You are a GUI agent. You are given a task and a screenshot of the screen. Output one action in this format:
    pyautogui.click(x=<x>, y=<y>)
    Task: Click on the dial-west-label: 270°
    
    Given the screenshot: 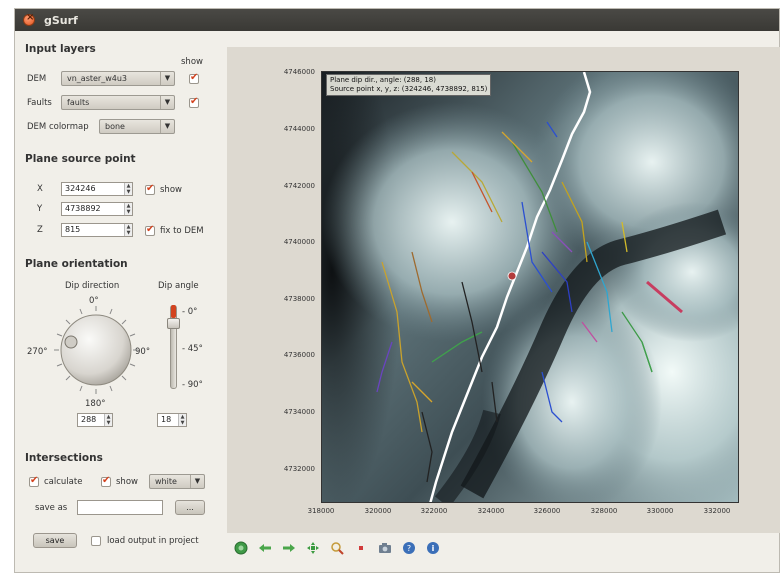 What is the action you would take?
    pyautogui.click(x=37, y=352)
    